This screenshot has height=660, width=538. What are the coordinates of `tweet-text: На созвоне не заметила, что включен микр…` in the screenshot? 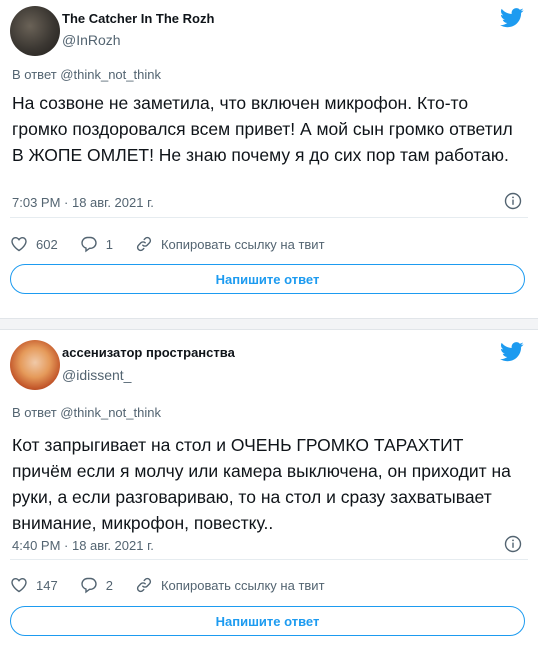 It's located at (262, 129).